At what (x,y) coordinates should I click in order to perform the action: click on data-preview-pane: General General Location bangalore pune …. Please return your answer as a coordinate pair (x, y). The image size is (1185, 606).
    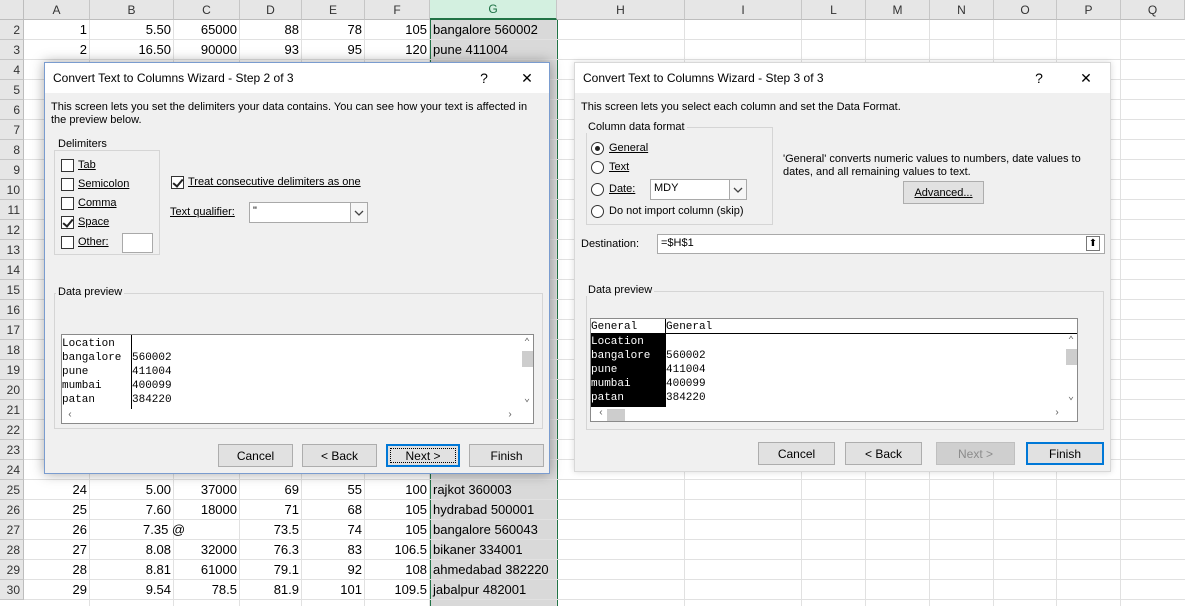
    Looking at the image, I should click on (834, 370).